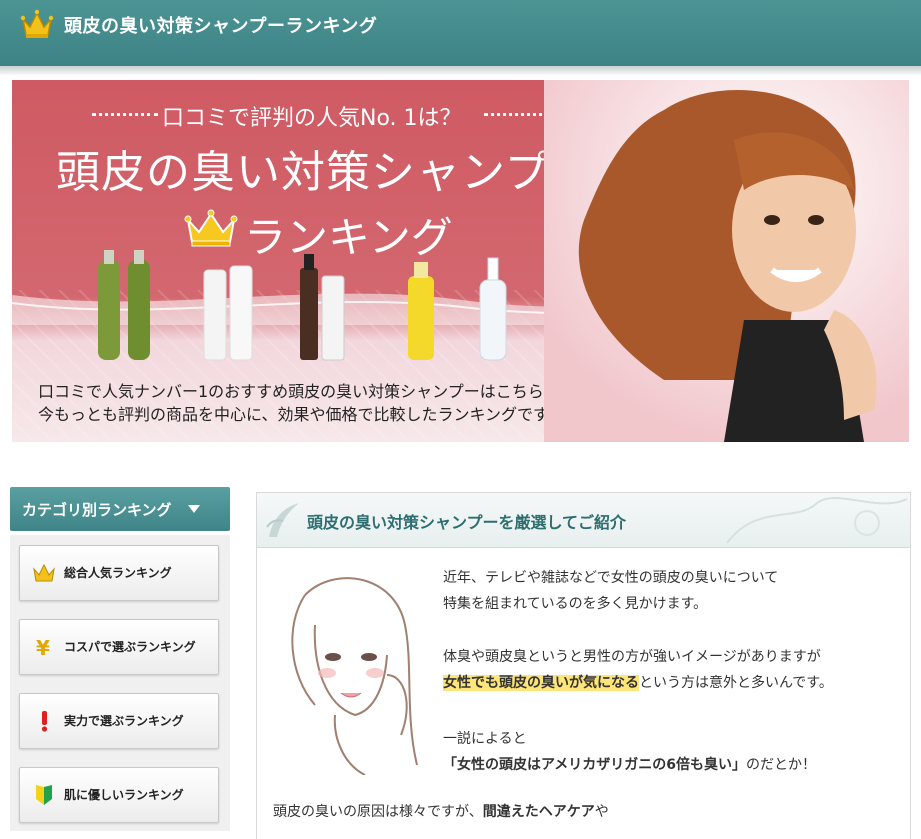 This screenshot has width=921, height=839. Describe the element at coordinates (194, 509) in the screenshot. I see `chevron-down-icon` at that location.